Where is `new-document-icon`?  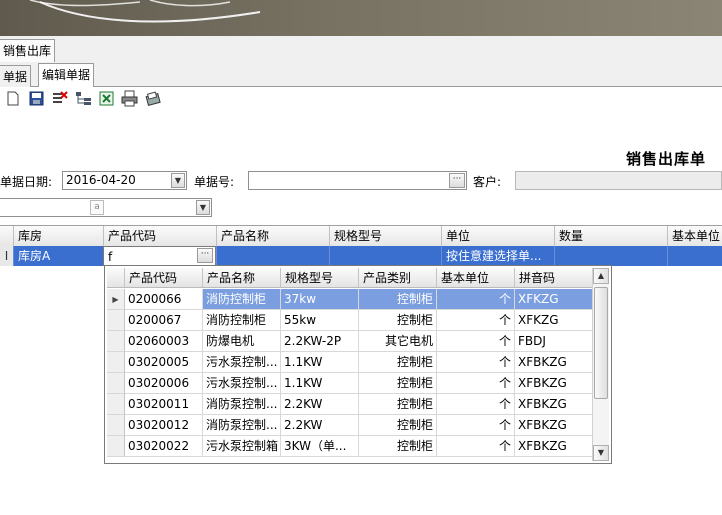 new-document-icon is located at coordinates (12, 98).